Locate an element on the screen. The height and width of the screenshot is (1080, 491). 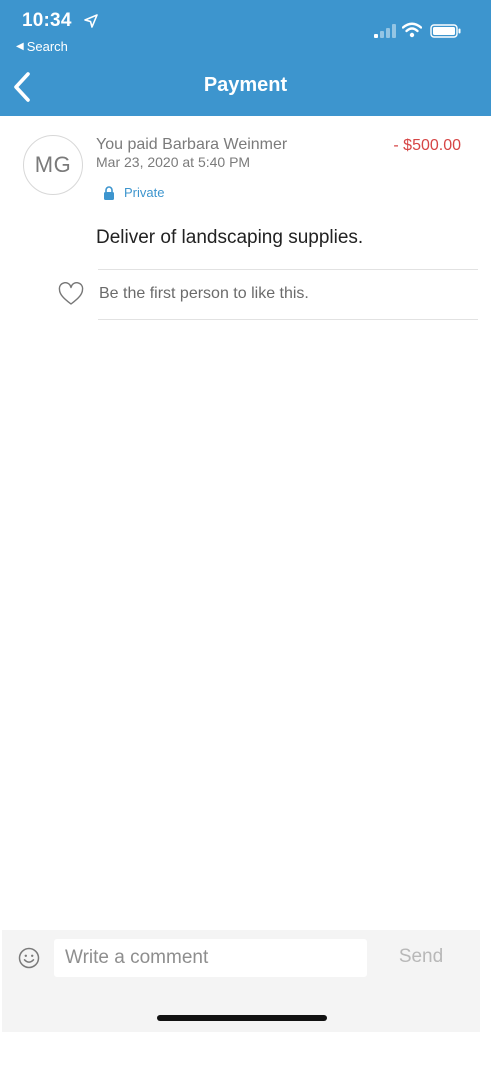
privacy-label: Private is located at coordinates (144, 192).